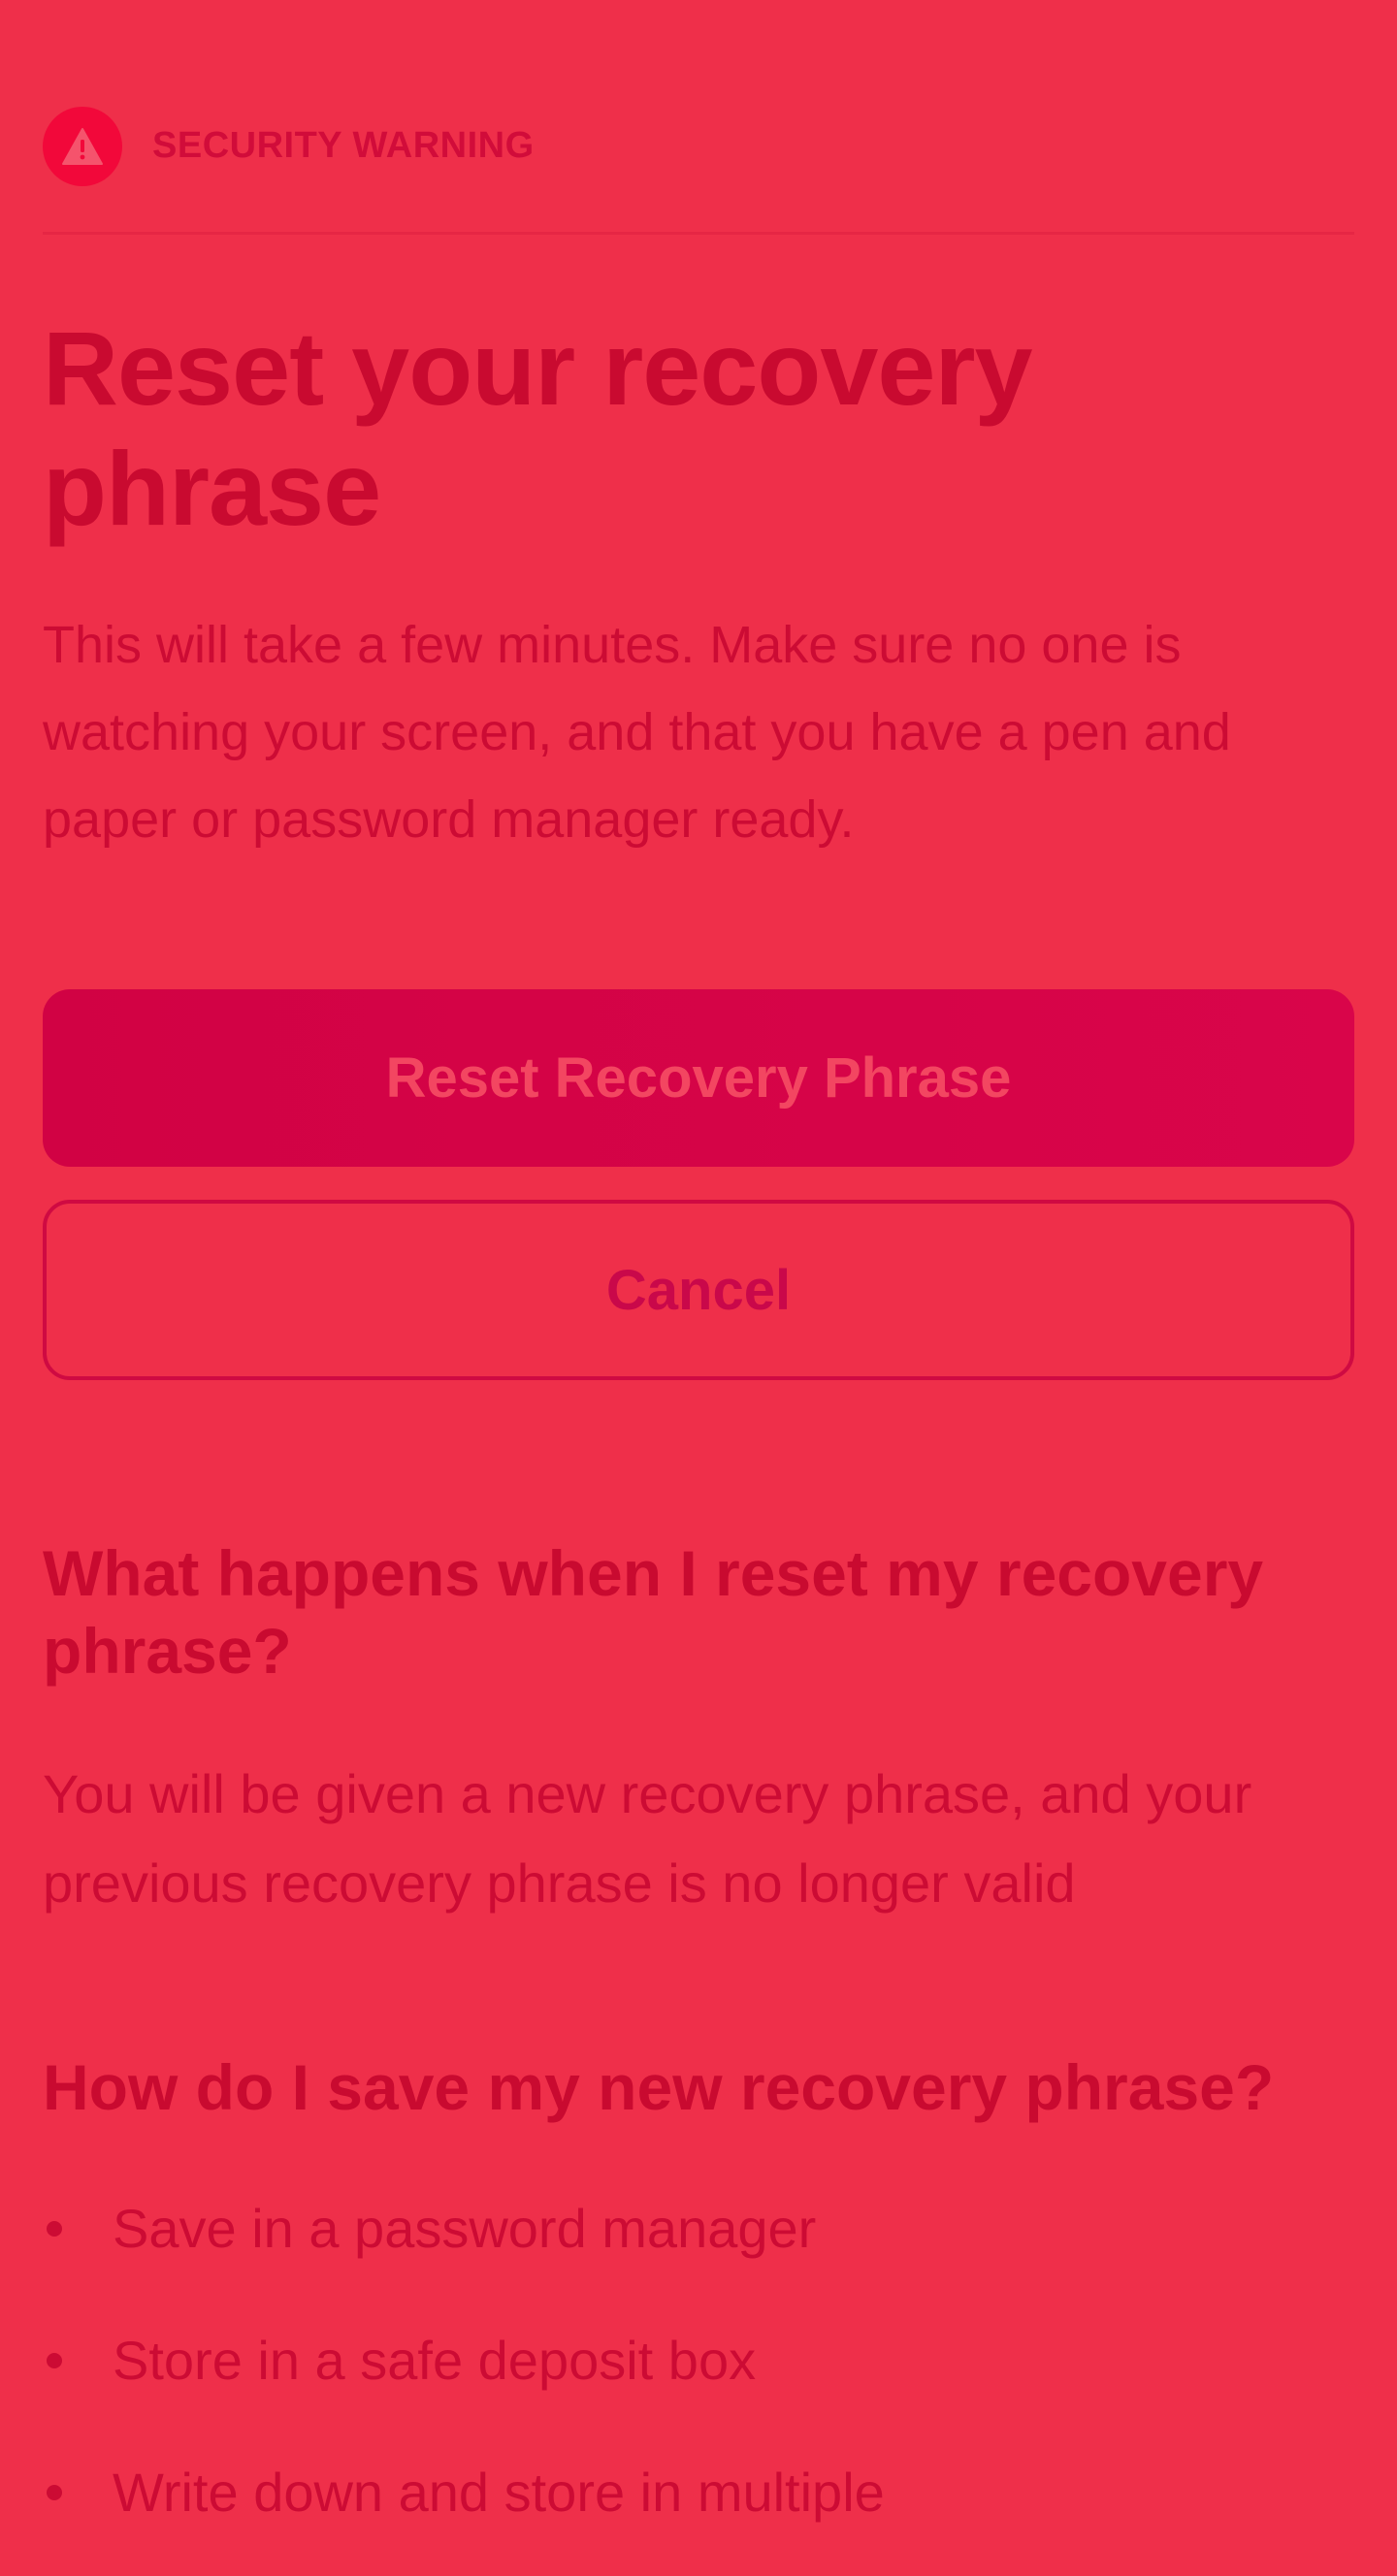 This screenshot has width=1397, height=2576. I want to click on list-item: Write down and store in multiple, so click(698, 2510).